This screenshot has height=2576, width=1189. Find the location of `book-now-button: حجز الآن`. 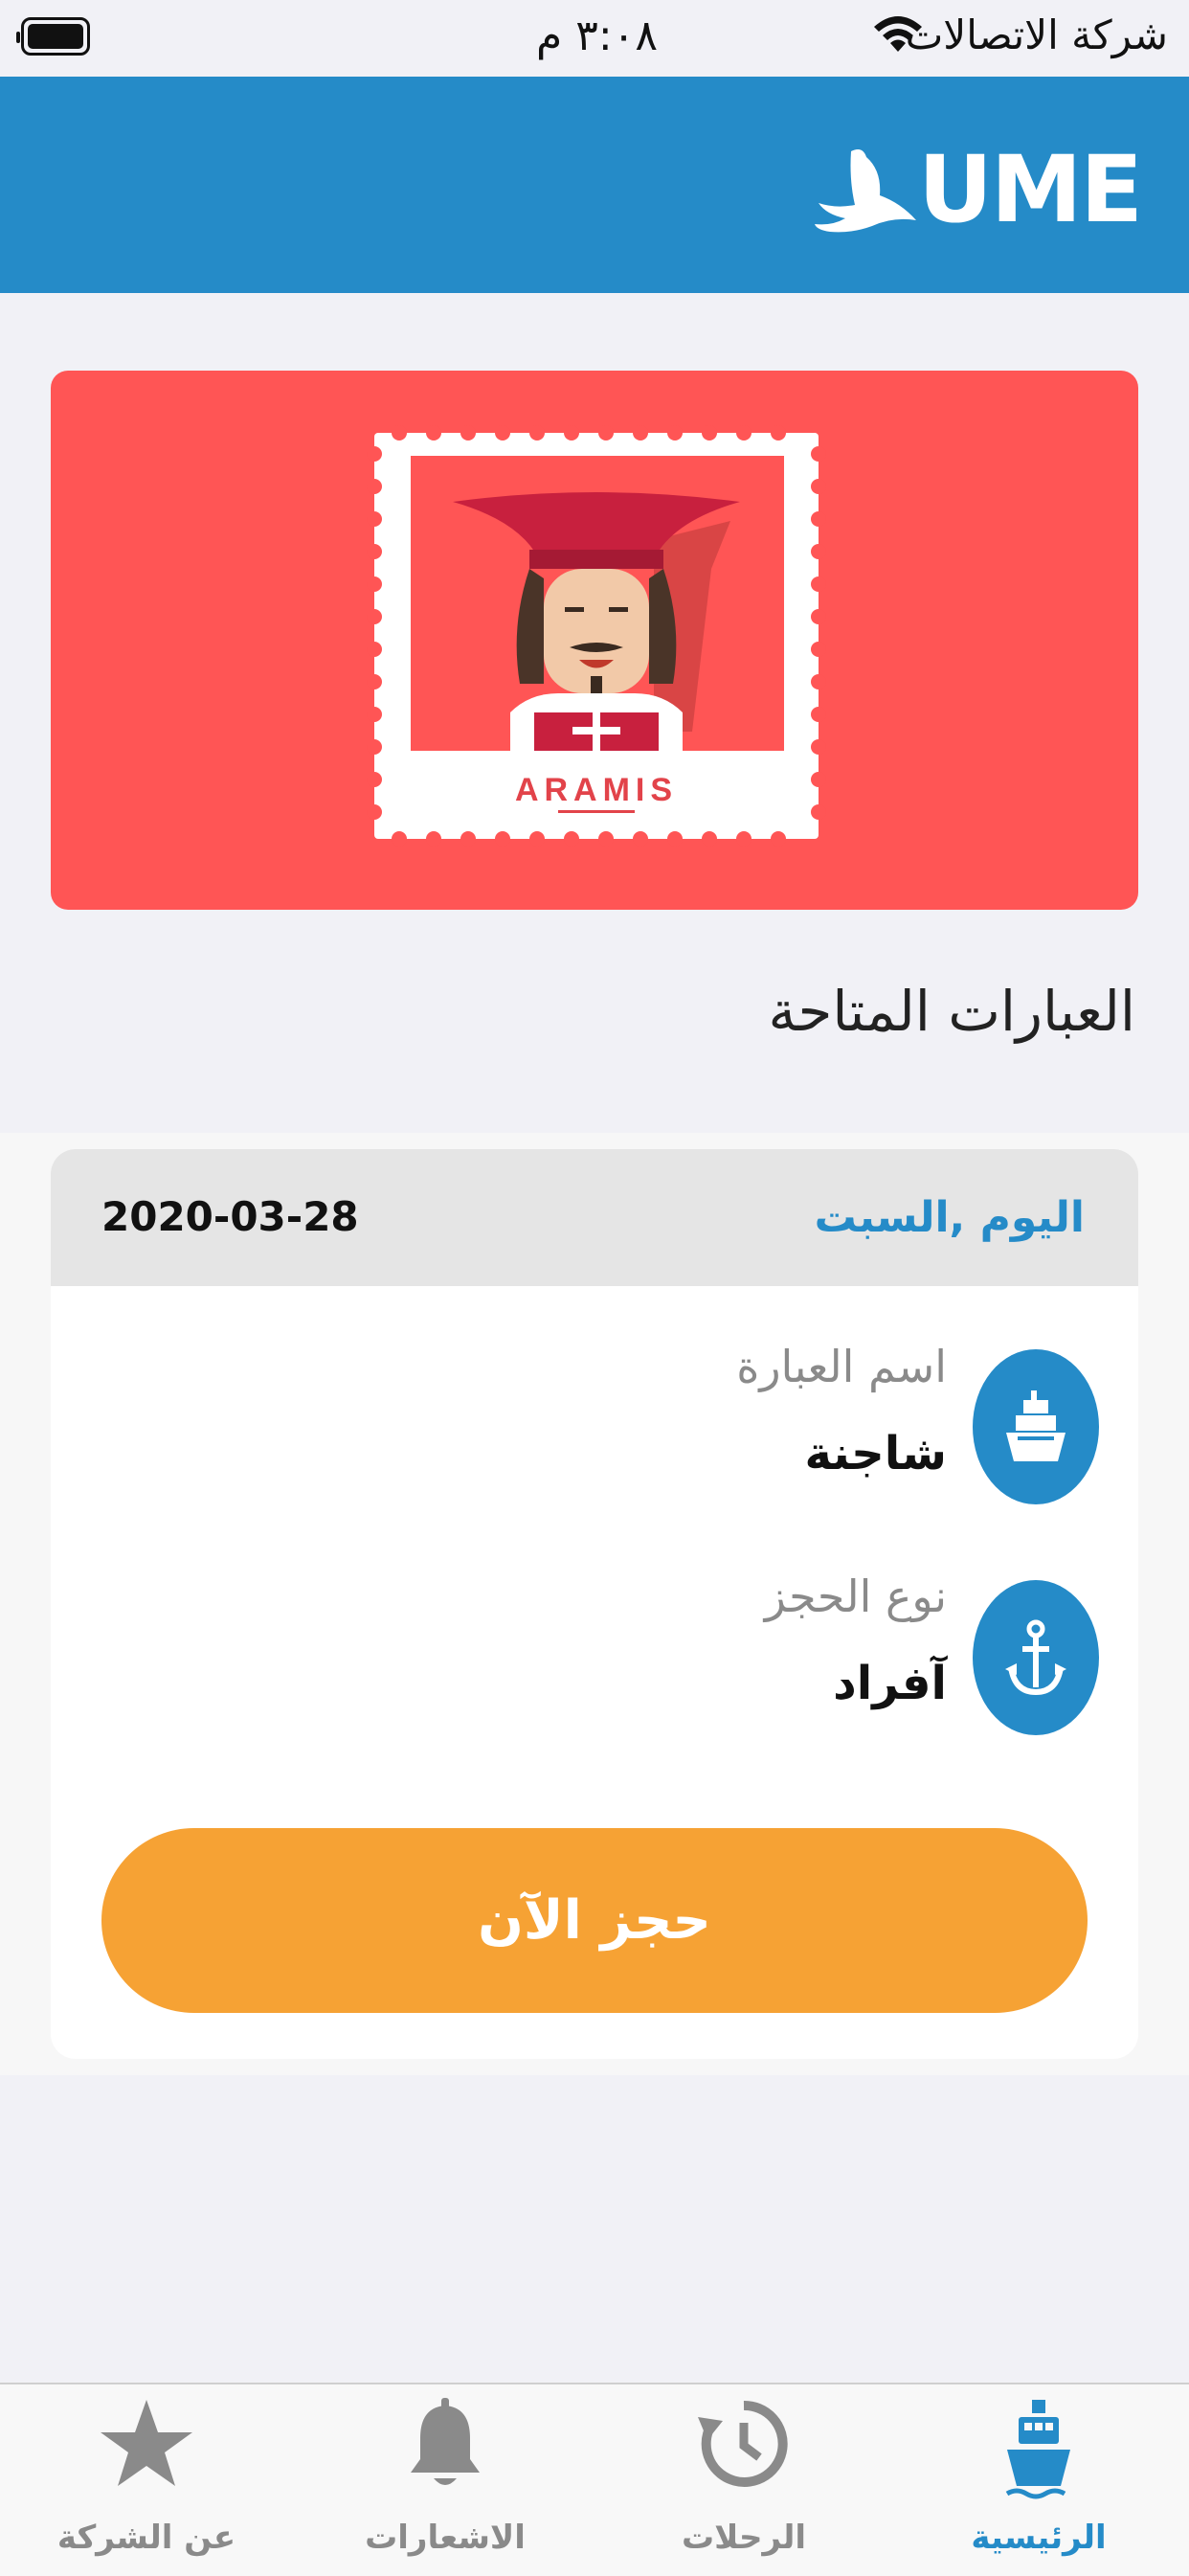

book-now-button: حجز الآن is located at coordinates (594, 1920).